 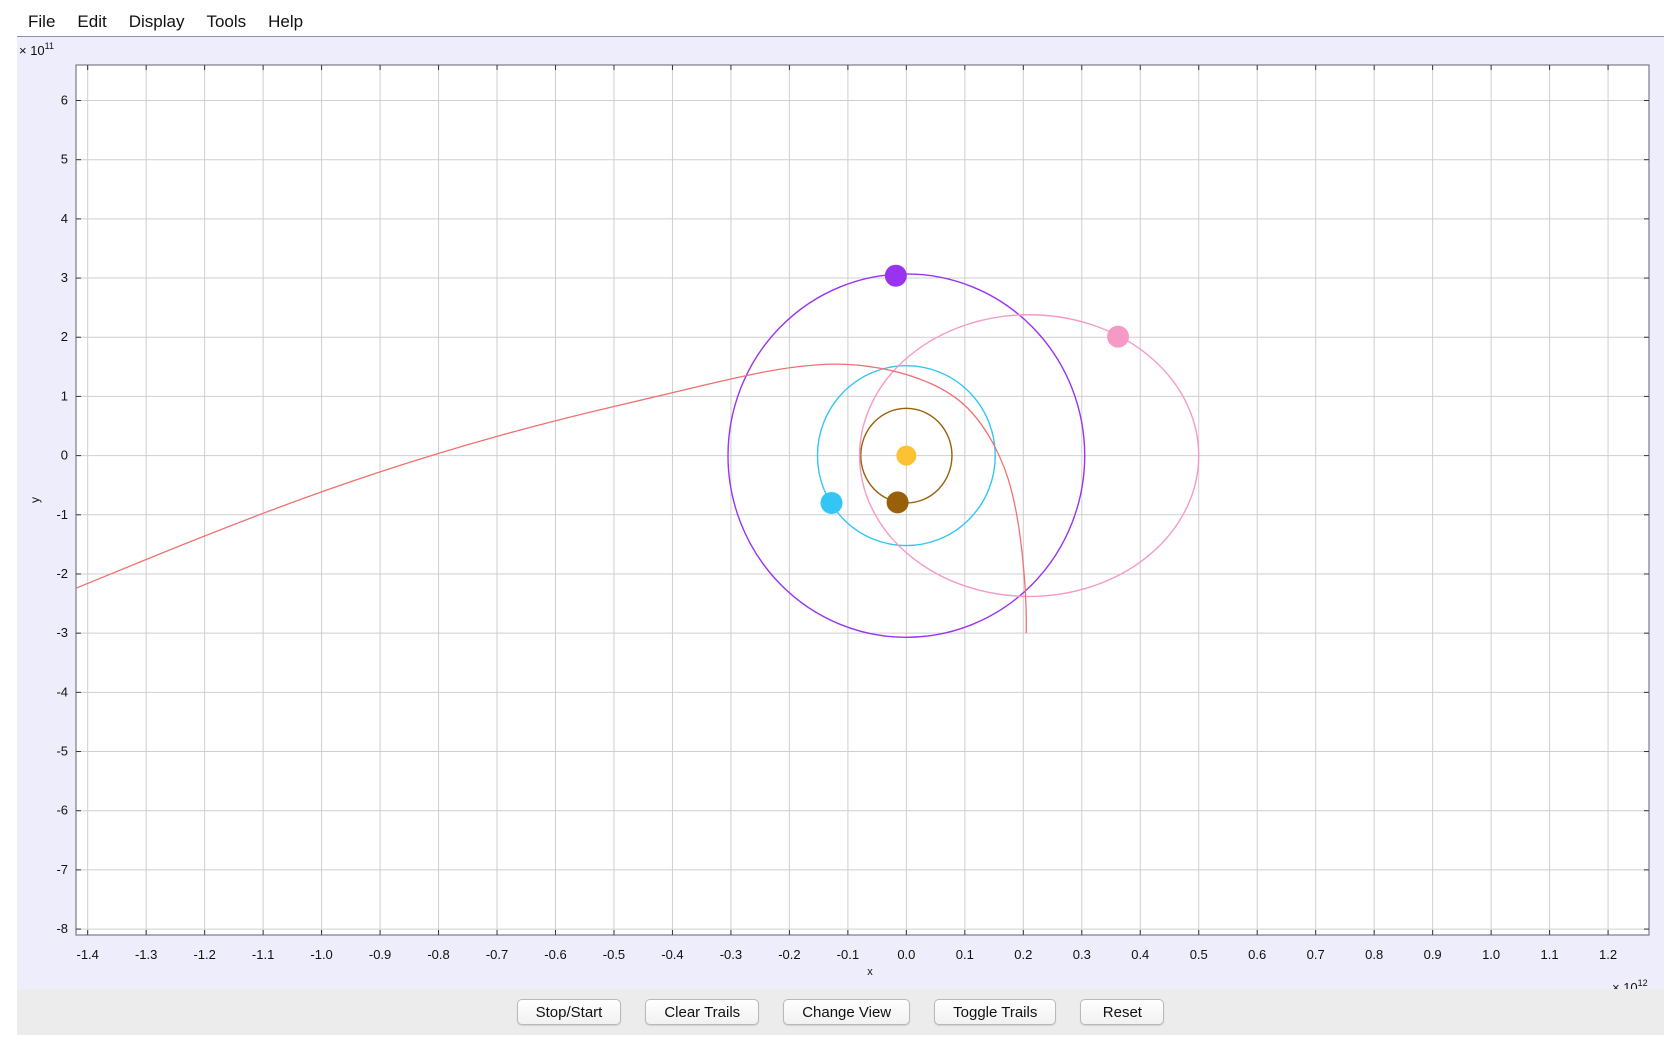 What do you see at coordinates (62, 751) in the screenshot?
I see `y-tick-label: -5` at bounding box center [62, 751].